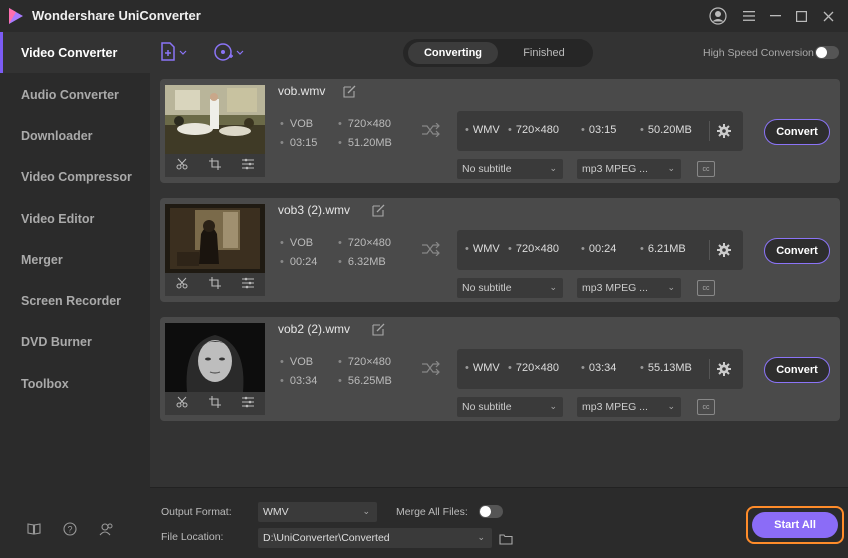 The image size is (848, 558). I want to click on high-speed-toggle, so click(827, 52).